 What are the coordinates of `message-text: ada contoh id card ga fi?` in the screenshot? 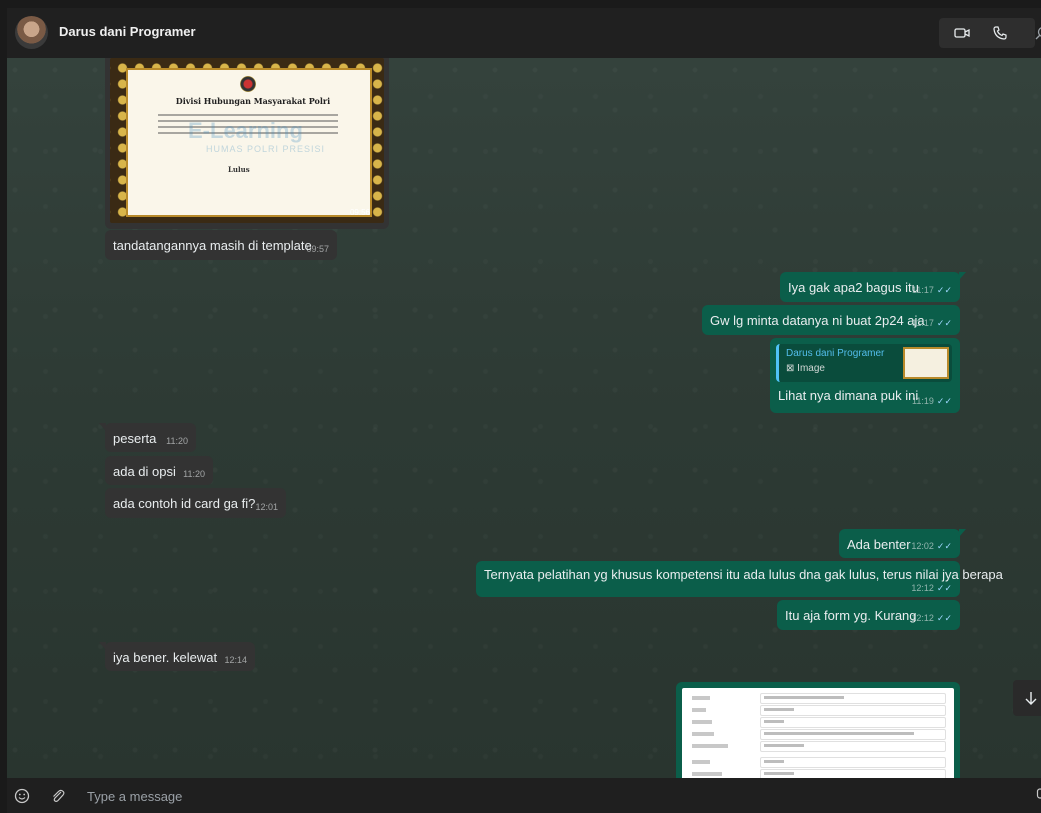 It's located at (184, 503).